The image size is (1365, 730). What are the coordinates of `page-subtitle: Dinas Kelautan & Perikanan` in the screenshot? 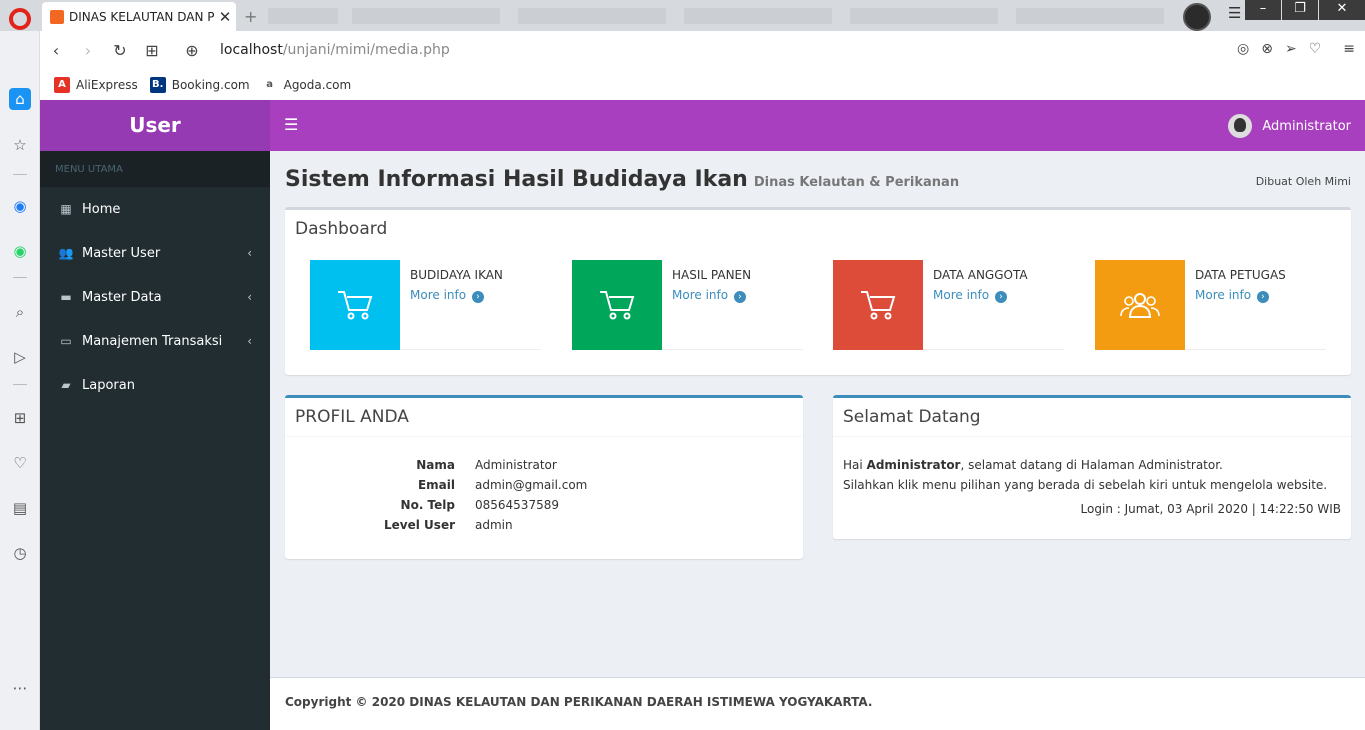 It's located at (856, 182).